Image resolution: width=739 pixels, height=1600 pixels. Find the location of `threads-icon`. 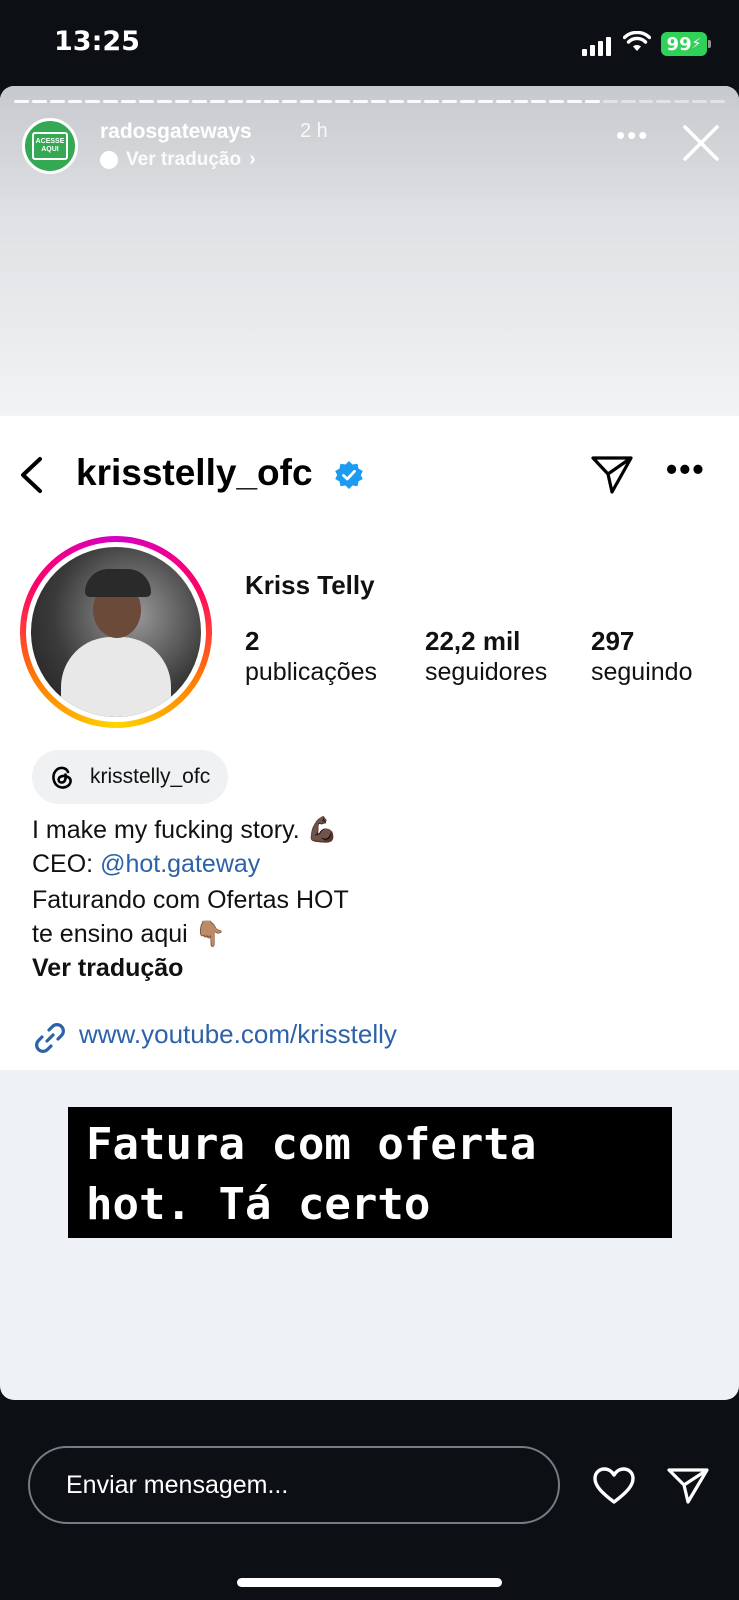

threads-icon is located at coordinates (62, 777).